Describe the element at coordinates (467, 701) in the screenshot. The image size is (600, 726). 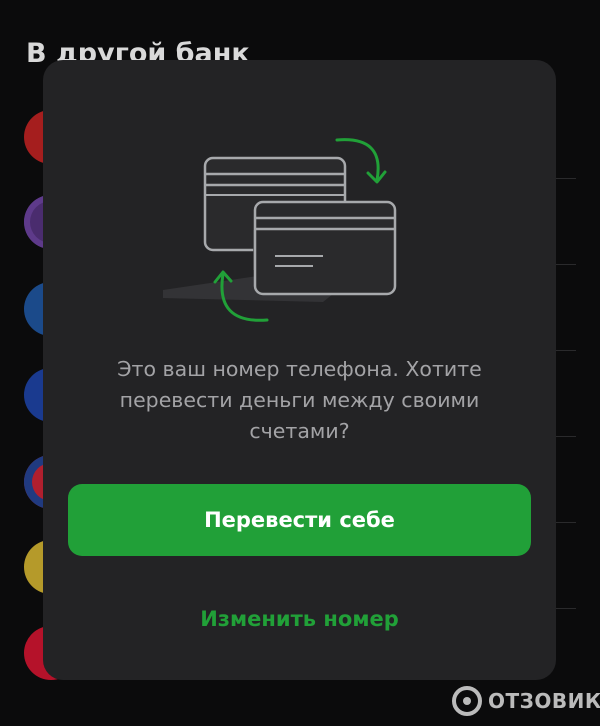
I see `otzovik-logo-icon` at that location.